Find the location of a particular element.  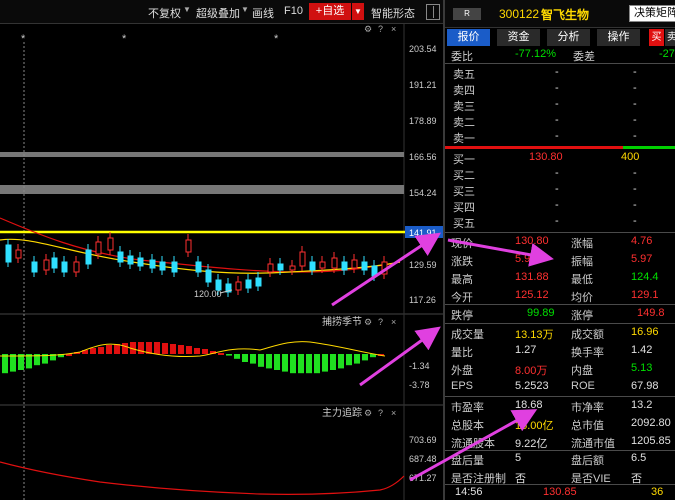

field-value: 131.88 is located at coordinates (532, 277).